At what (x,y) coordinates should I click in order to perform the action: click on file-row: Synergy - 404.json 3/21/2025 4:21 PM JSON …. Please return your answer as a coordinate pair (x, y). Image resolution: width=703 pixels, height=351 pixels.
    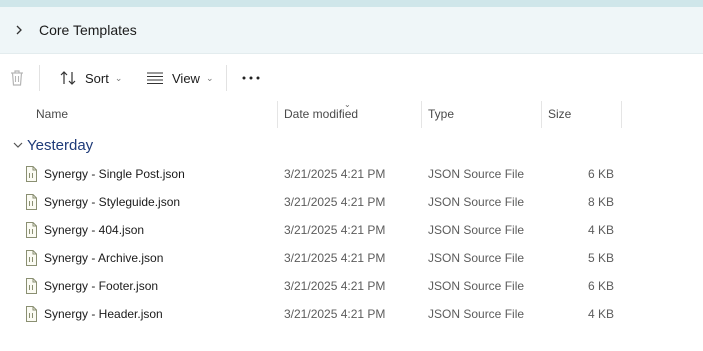
    Looking at the image, I should click on (351, 230).